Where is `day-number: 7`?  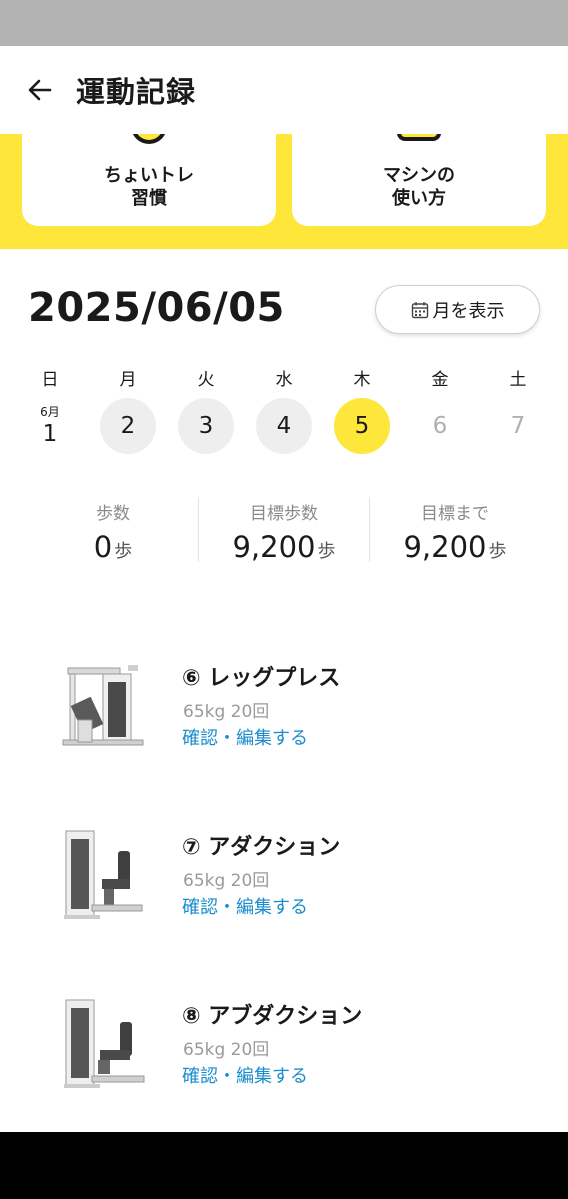 day-number: 7 is located at coordinates (518, 426).